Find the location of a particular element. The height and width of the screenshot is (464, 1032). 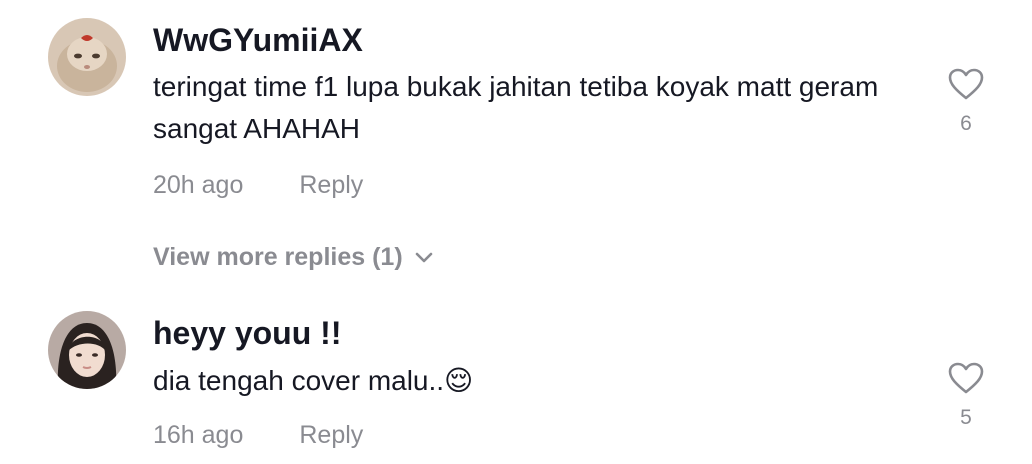

comment-text: dia tengah cover malu..😌 is located at coordinates (313, 380).